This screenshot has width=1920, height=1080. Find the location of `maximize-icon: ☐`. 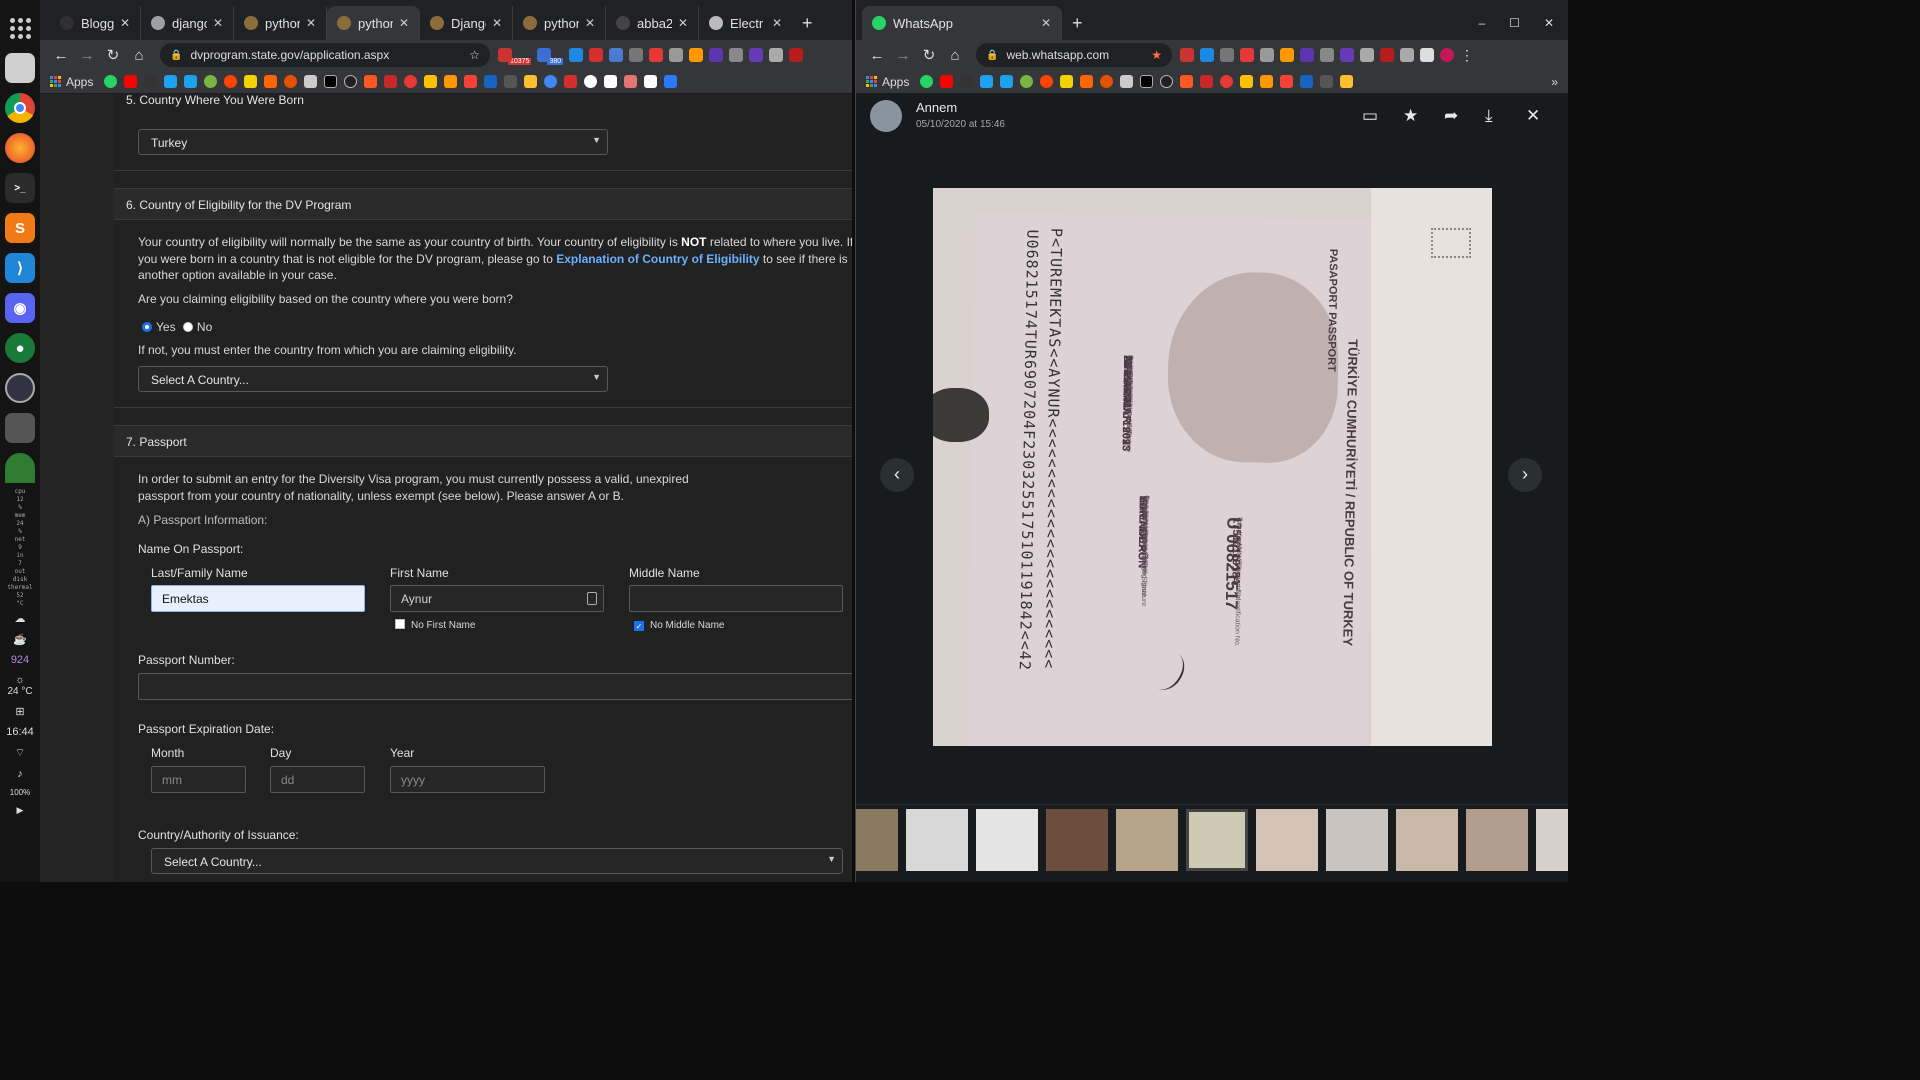

maximize-icon: ☐ is located at coordinates (1514, 23).